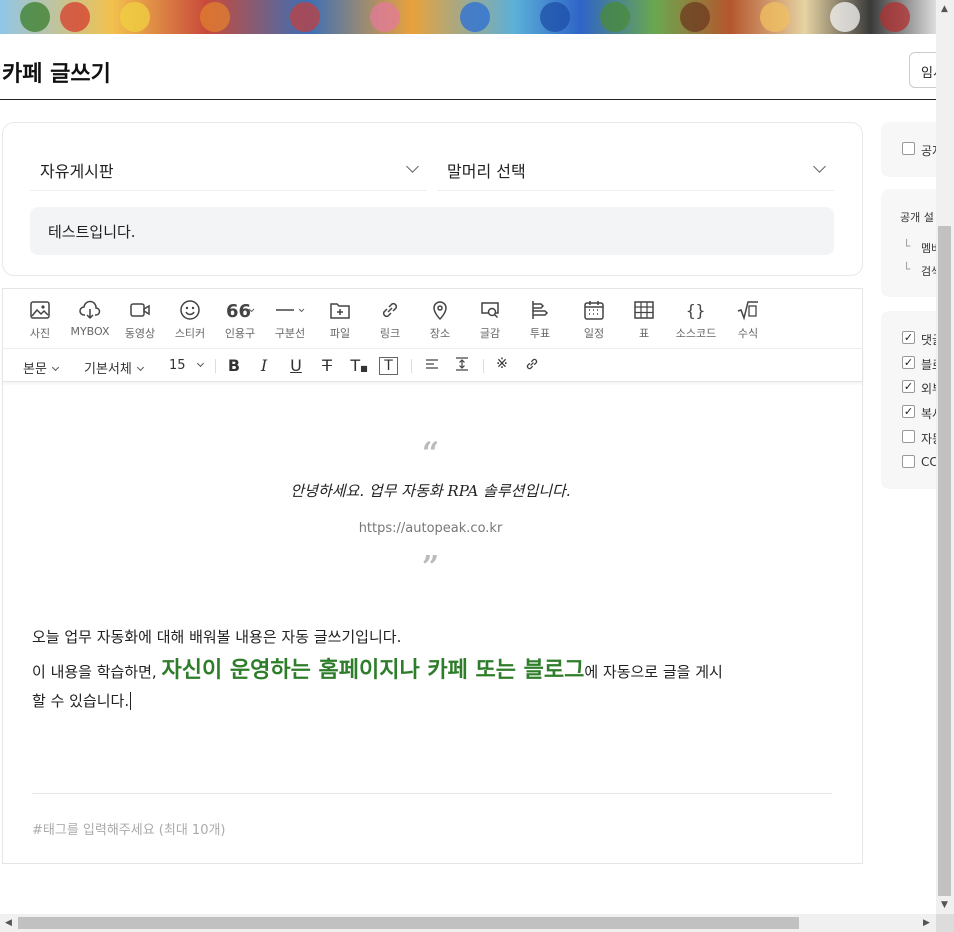  I want to click on strikethrough-button: T, so click(327, 365).